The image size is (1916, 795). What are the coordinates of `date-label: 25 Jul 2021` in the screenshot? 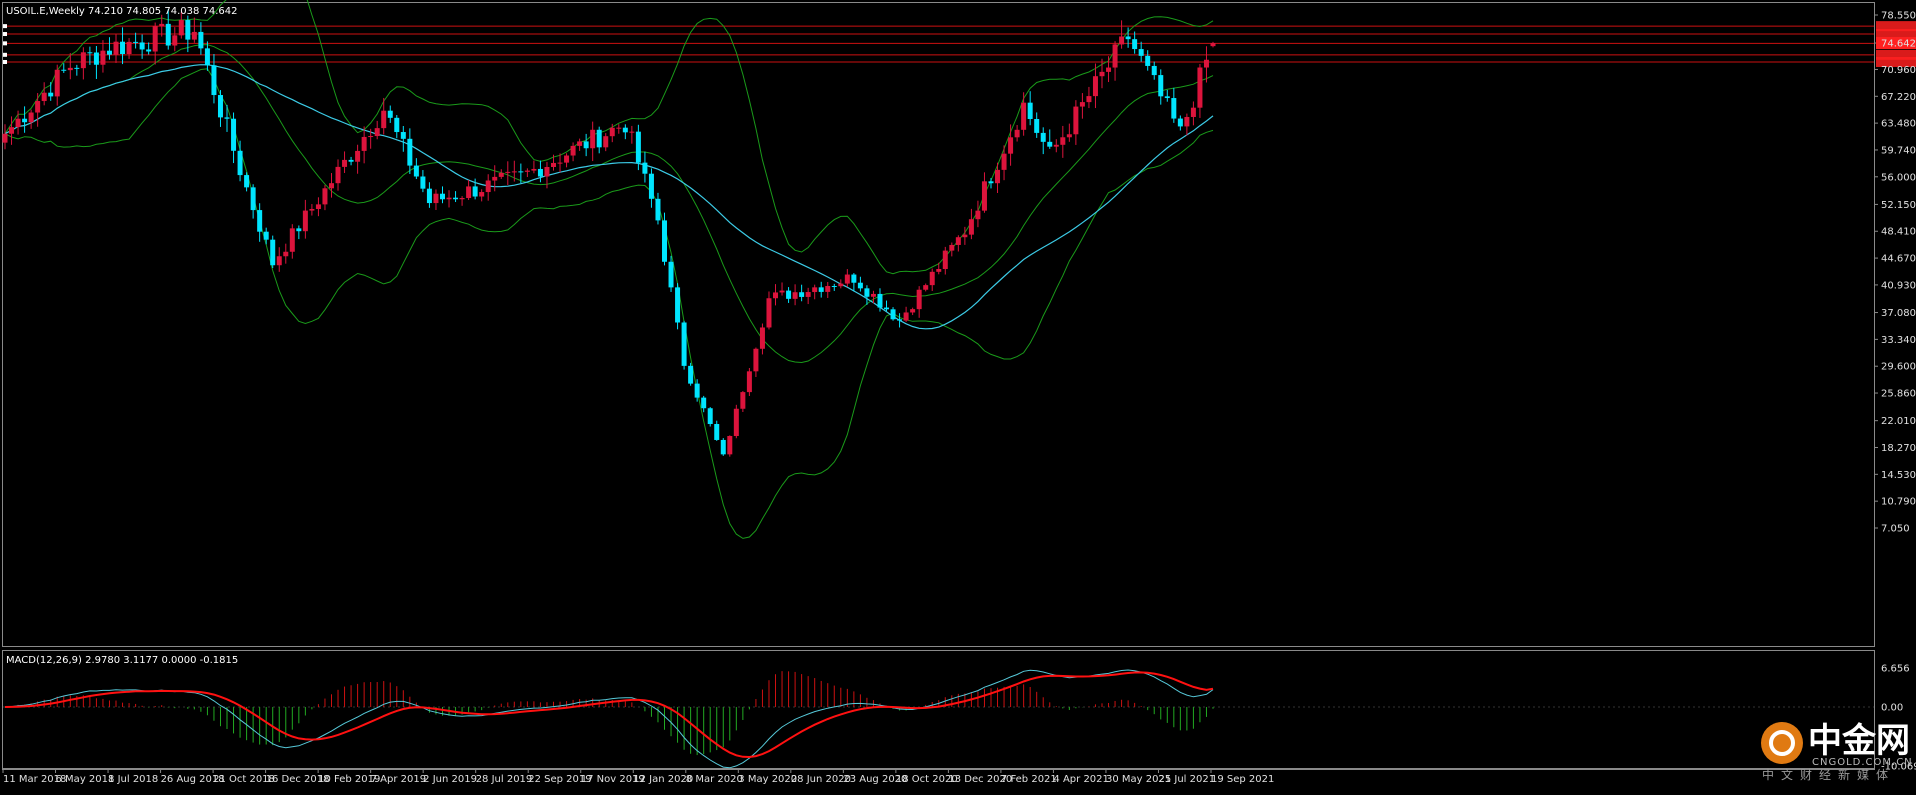 It's located at (1186, 779).